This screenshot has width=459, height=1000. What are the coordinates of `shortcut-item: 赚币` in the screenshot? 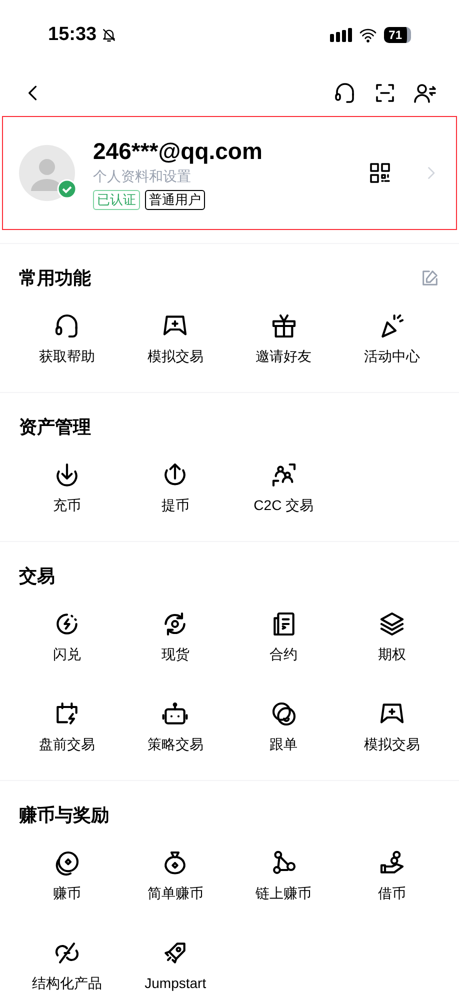 It's located at (67, 876).